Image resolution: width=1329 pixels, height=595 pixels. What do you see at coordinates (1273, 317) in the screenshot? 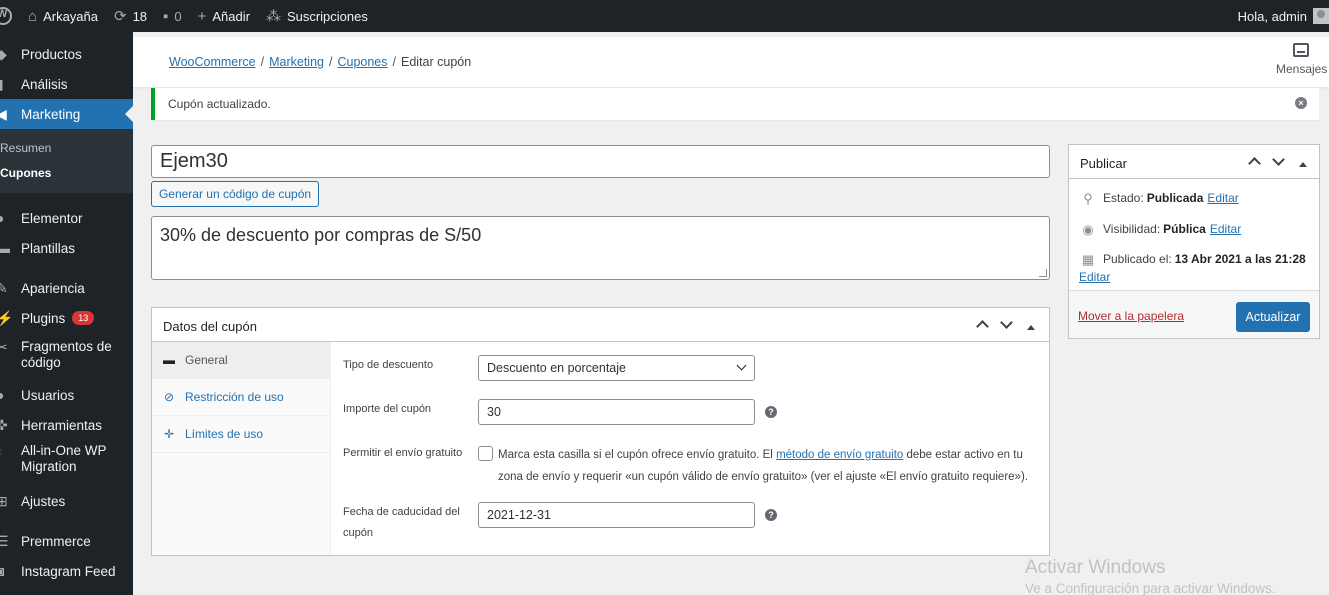
I see `update-button: Actualizar` at bounding box center [1273, 317].